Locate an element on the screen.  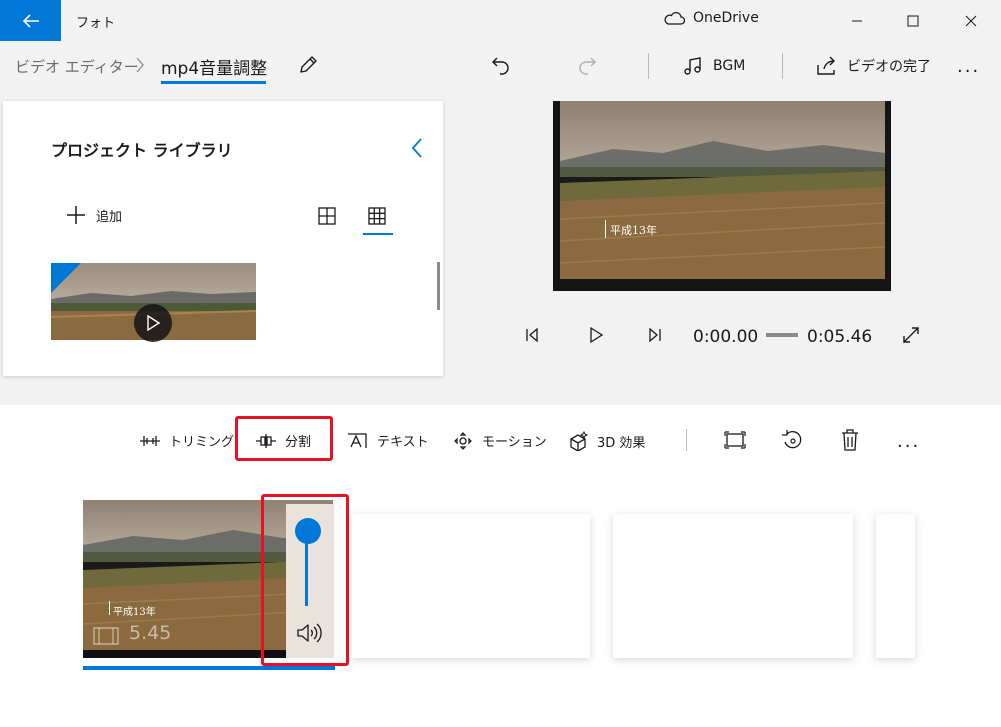
rename-button is located at coordinates (308, 65).